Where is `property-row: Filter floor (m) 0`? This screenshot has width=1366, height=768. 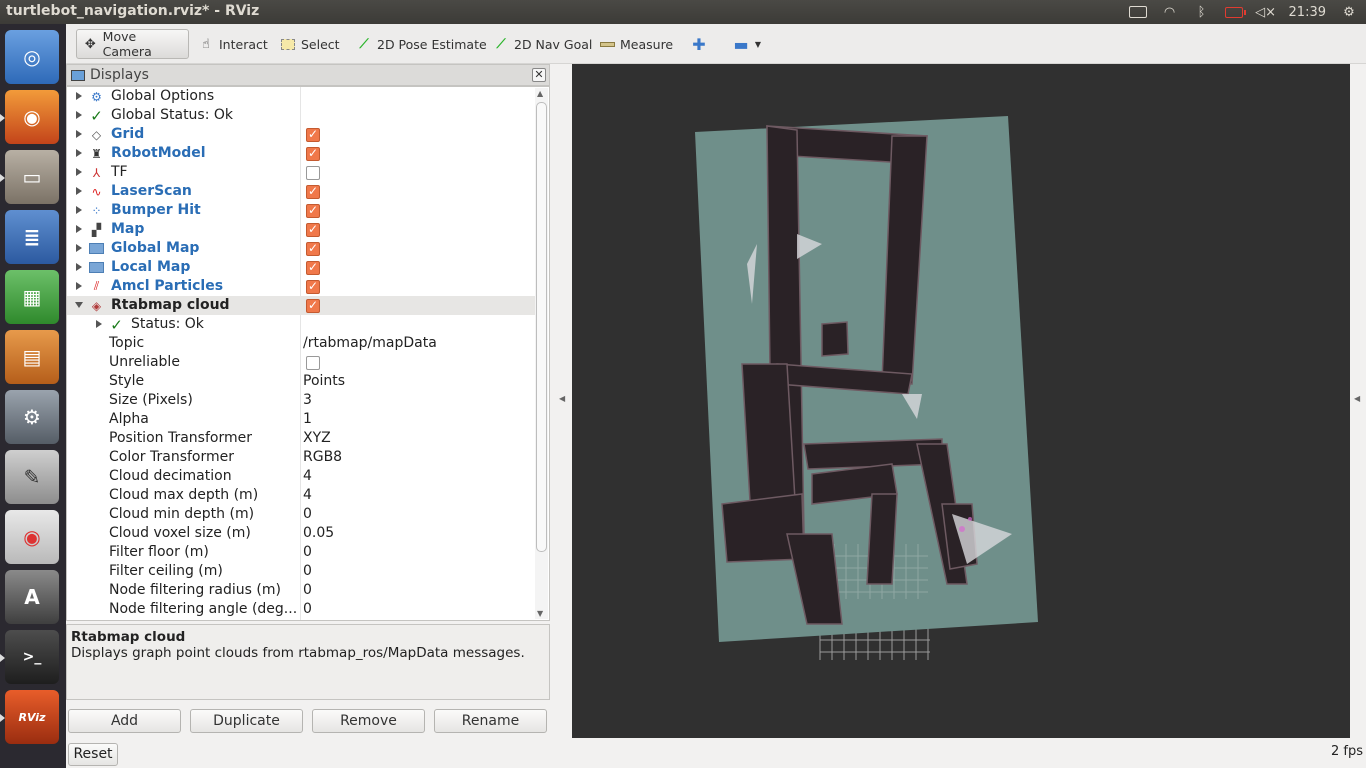
property-row: Filter floor (m) 0 is located at coordinates (301, 552).